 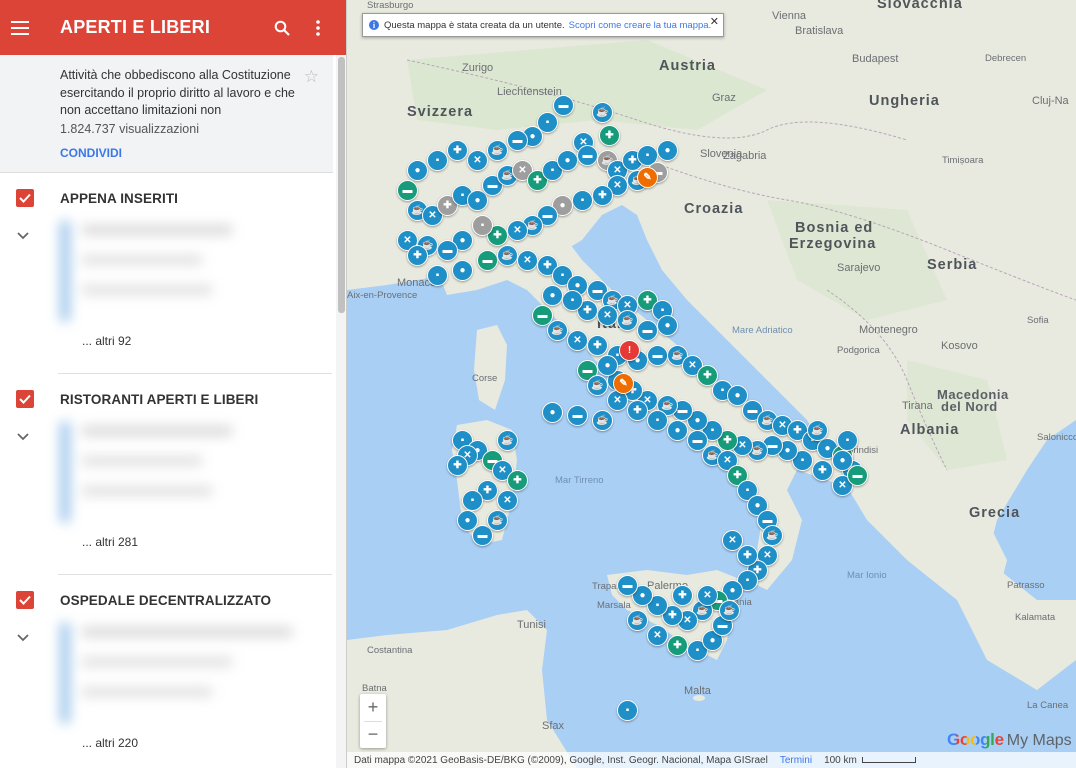 What do you see at coordinates (859, 268) in the screenshot?
I see `map-label: Sarajevo` at bounding box center [859, 268].